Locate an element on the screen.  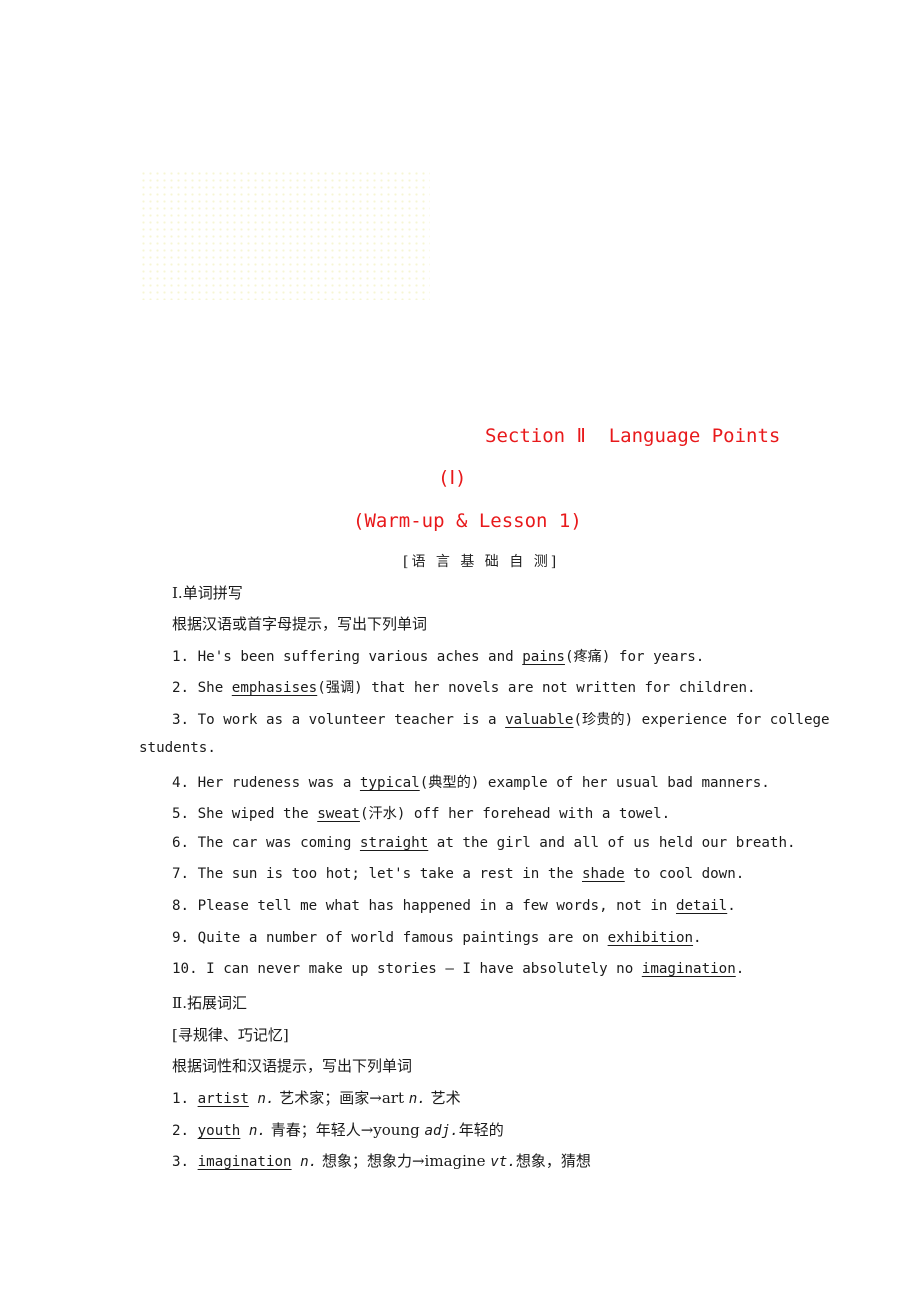
section-tag: [语 言 基 础 自 测] is located at coordinates (481, 562).